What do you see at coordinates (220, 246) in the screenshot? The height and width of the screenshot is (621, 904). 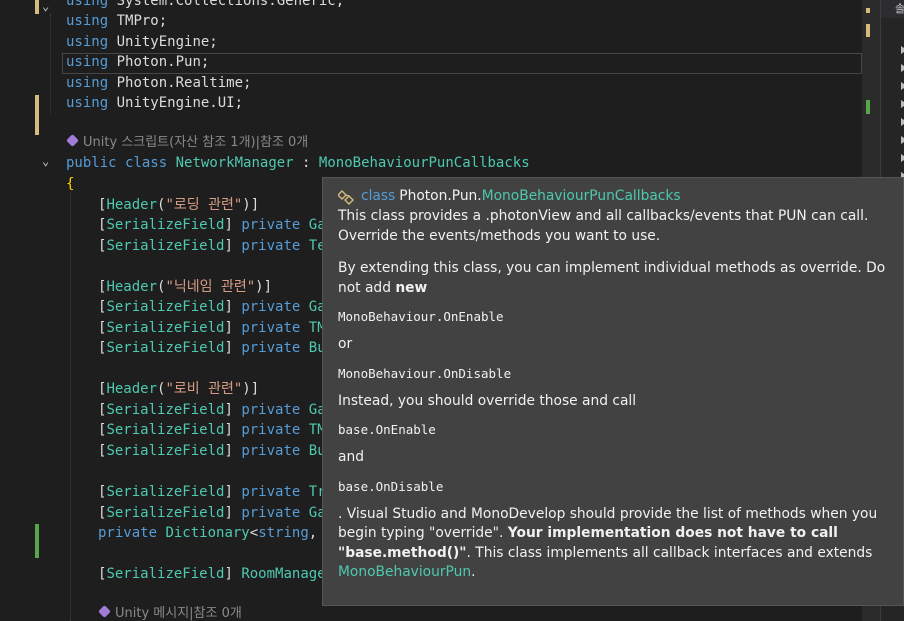 I see `code-line-field: [SerializeField] private Text` at bounding box center [220, 246].